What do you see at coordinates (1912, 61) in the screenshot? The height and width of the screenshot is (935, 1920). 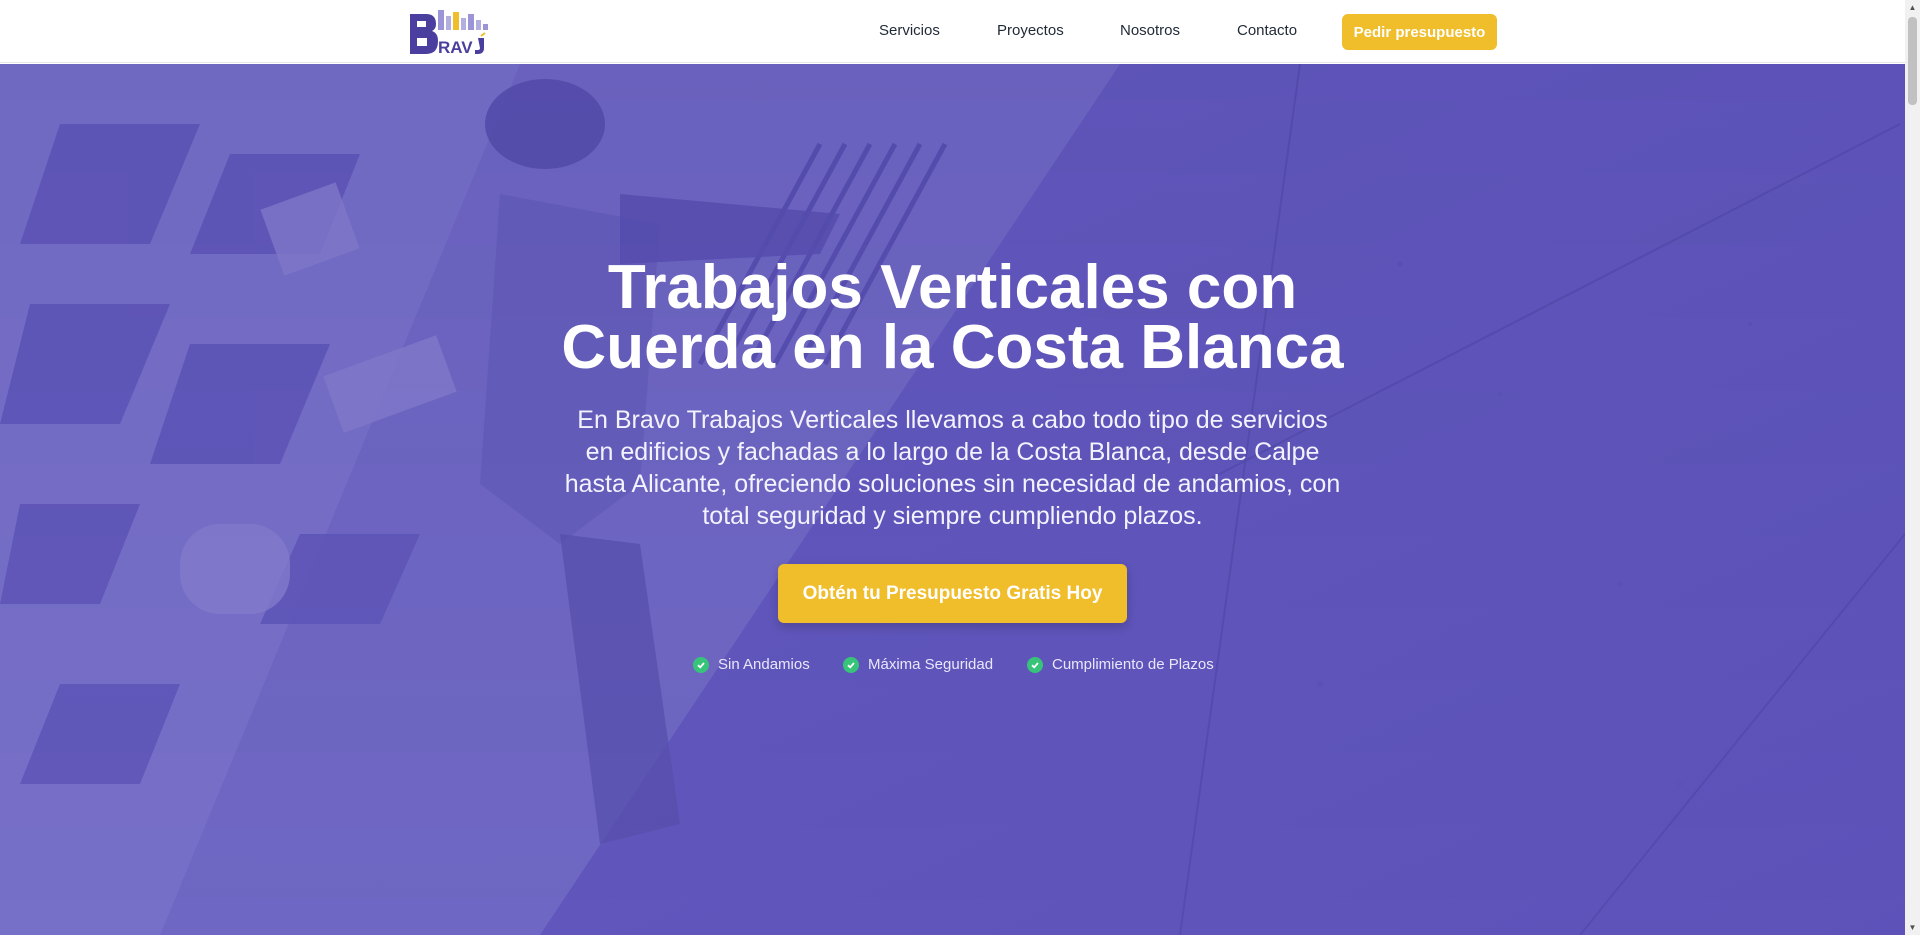 I see `scrollbar-thumb` at bounding box center [1912, 61].